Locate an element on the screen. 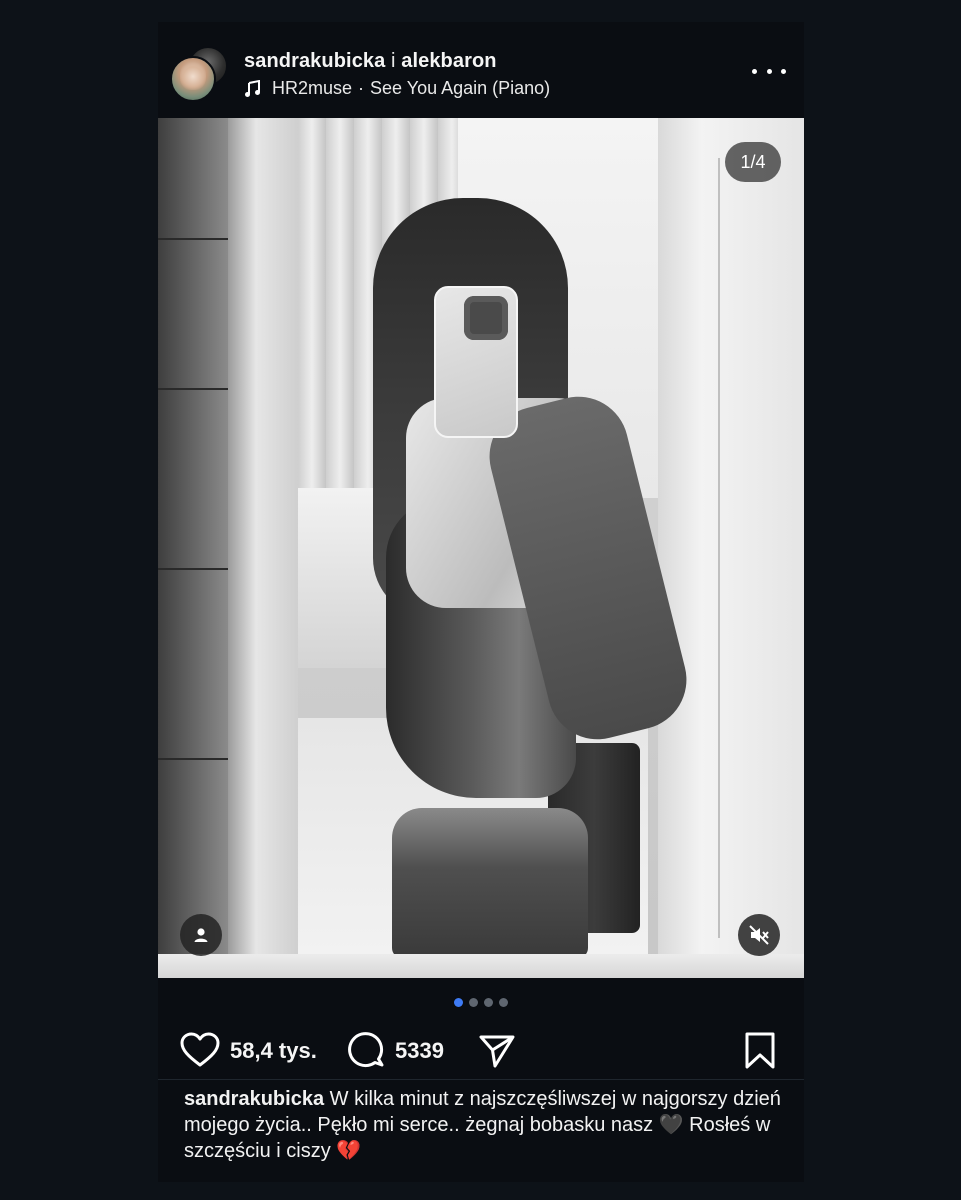 This screenshot has height=1200, width=961. photo-mirror-edge is located at coordinates (481, 966).